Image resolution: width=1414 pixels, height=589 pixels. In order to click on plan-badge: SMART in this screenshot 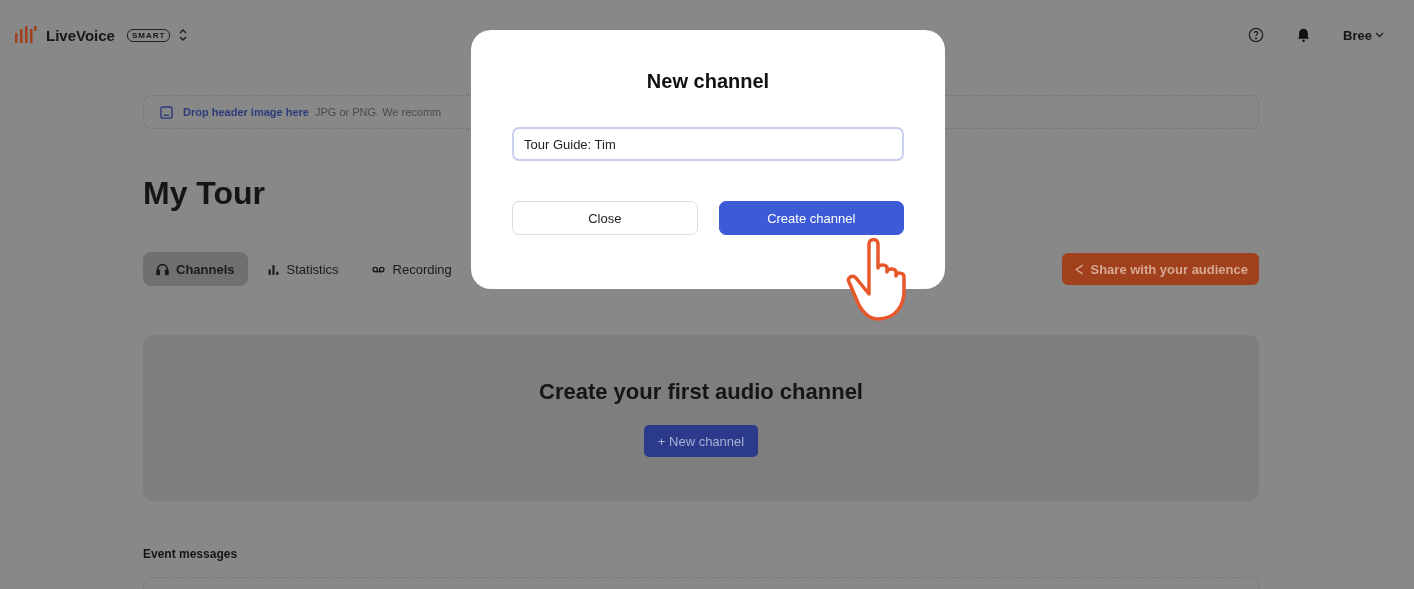, I will do `click(148, 35)`.